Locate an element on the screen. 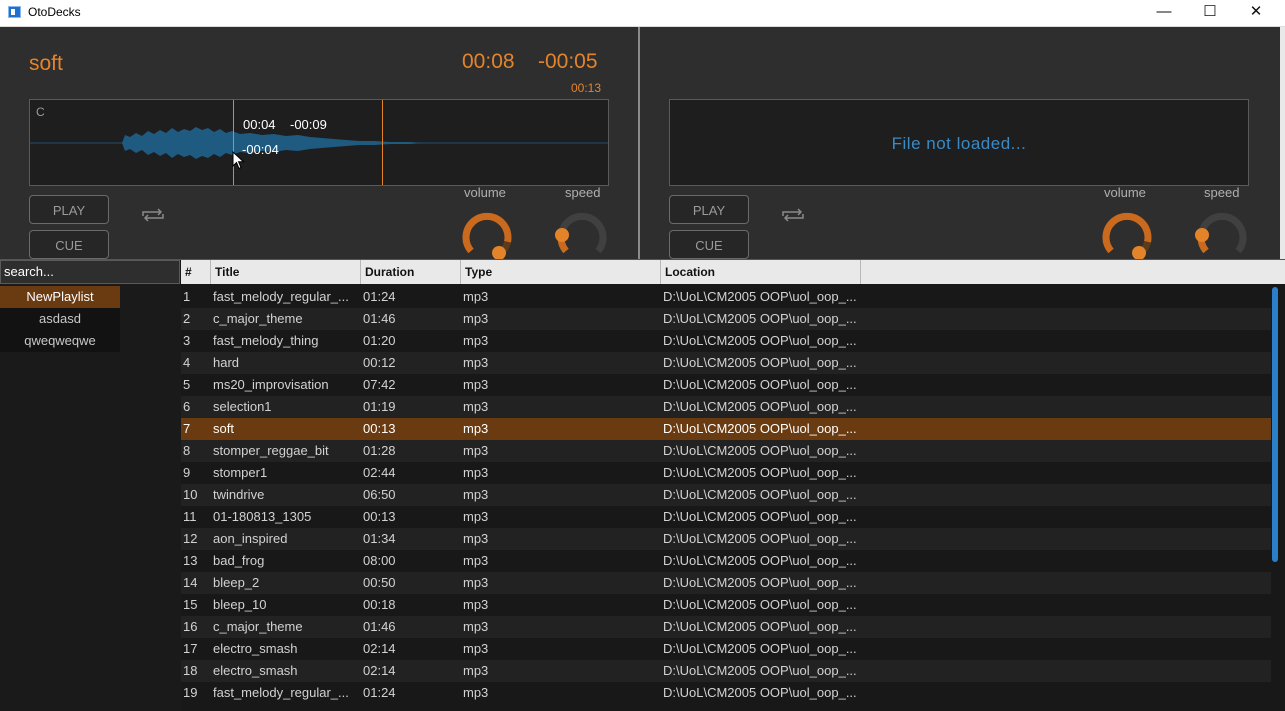 This screenshot has height=711, width=1285. playlist-item: asdasd is located at coordinates (60, 319).